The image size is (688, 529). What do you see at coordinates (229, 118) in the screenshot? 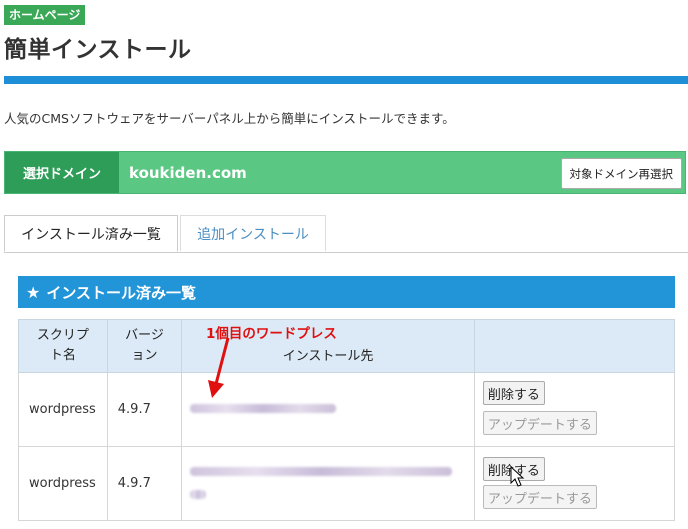
I see `page-description: 人気のCMSソフトウェアをサーバーパネル上から簡単にインストールできます。` at bounding box center [229, 118].